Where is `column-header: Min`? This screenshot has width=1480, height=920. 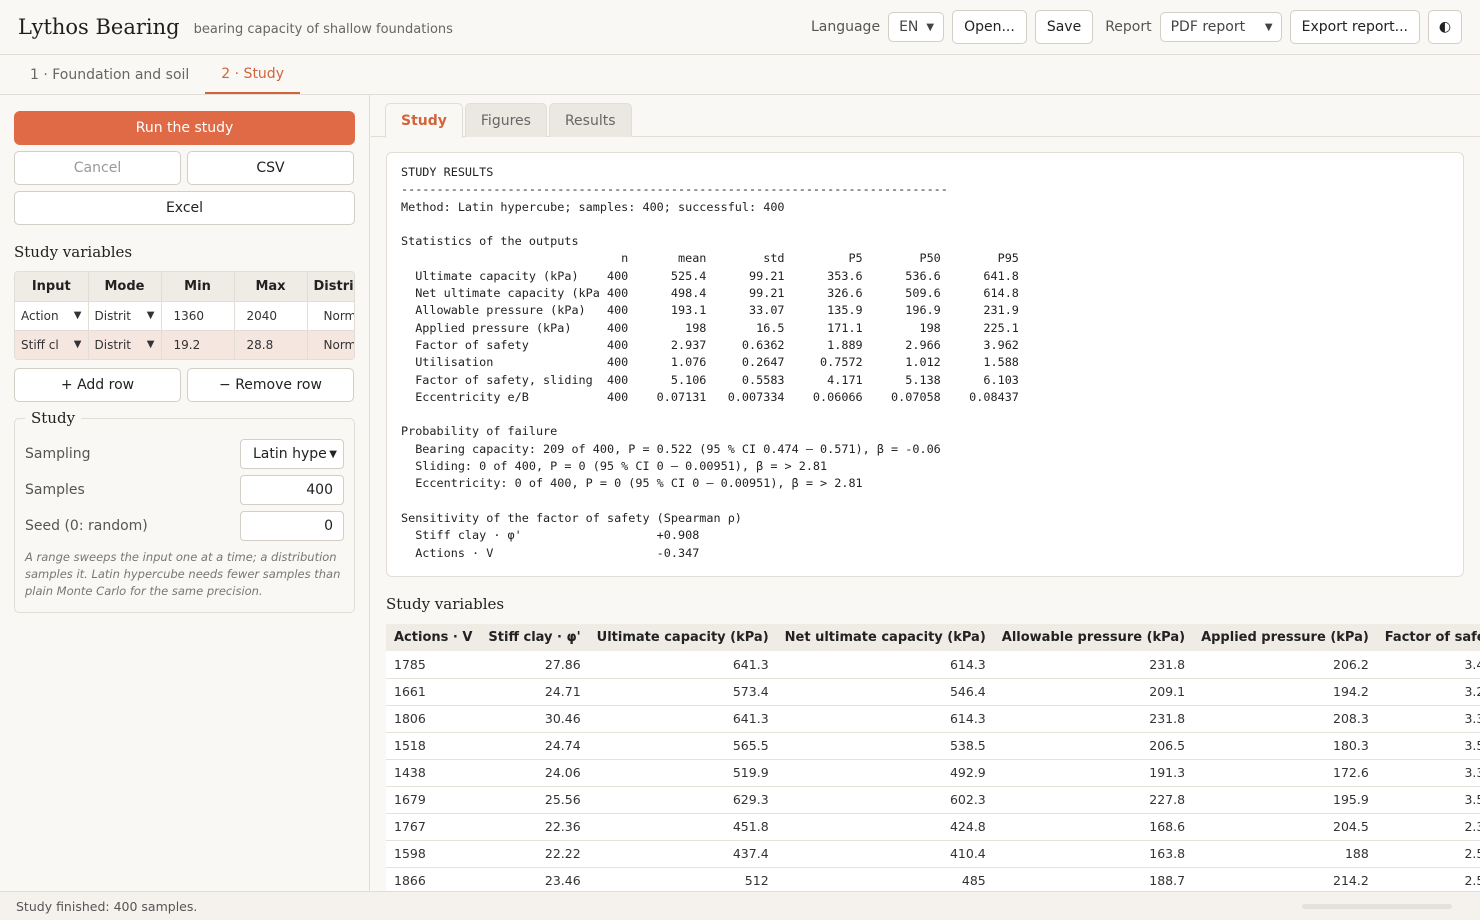 column-header: Min is located at coordinates (198, 286).